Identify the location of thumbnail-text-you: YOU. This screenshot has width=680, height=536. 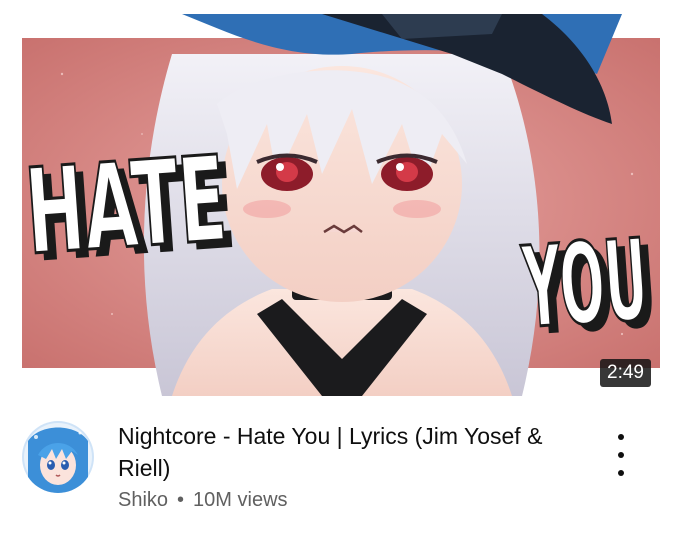
(585, 284).